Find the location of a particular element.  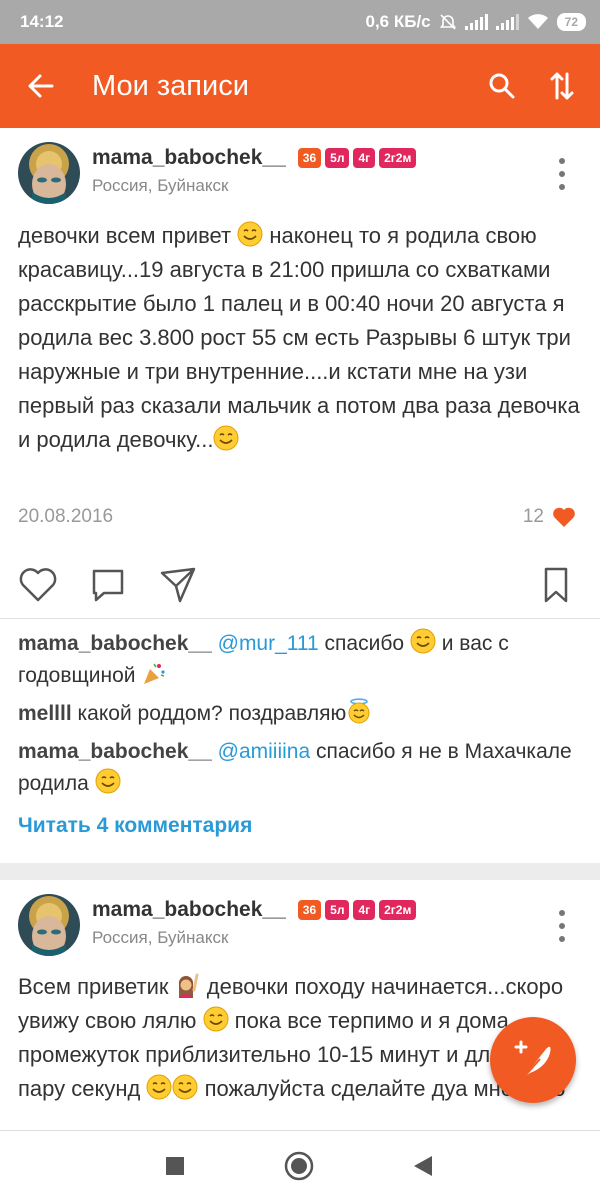

post-date: 20.08.2016 is located at coordinates (66, 516).